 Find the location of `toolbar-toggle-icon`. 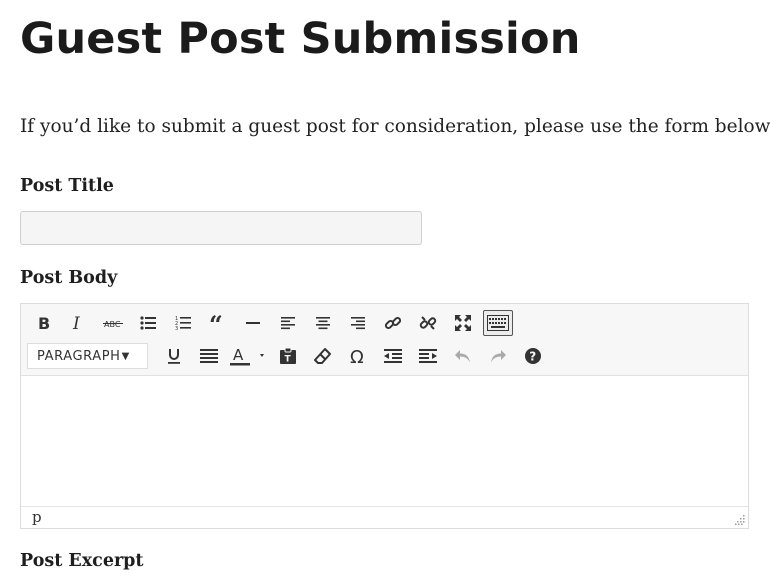

toolbar-toggle-icon is located at coordinates (498, 323).